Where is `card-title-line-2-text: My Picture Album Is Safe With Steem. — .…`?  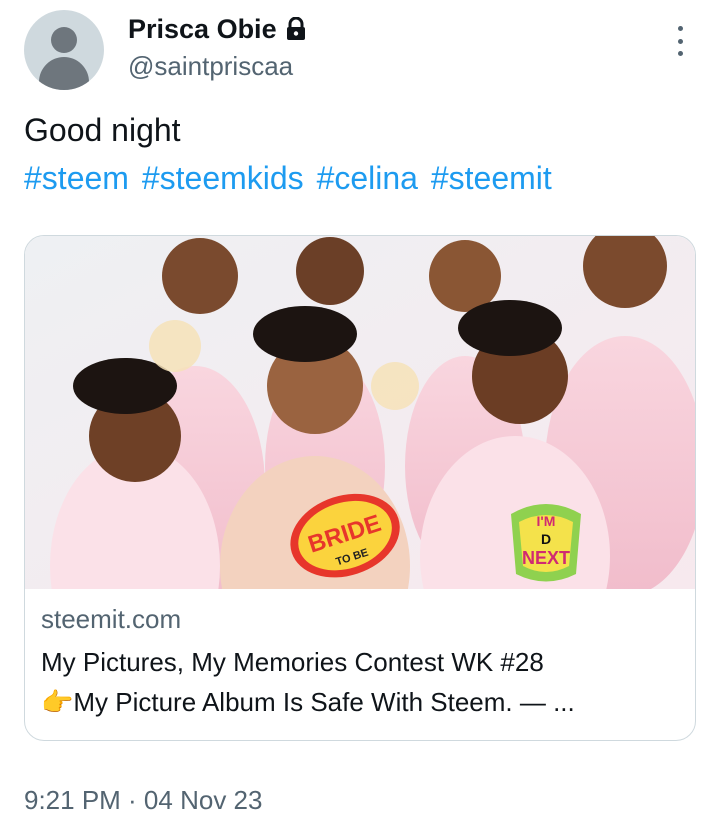
card-title-line-2-text: My Picture Album Is Safe With Steem. — .… is located at coordinates (324, 702).